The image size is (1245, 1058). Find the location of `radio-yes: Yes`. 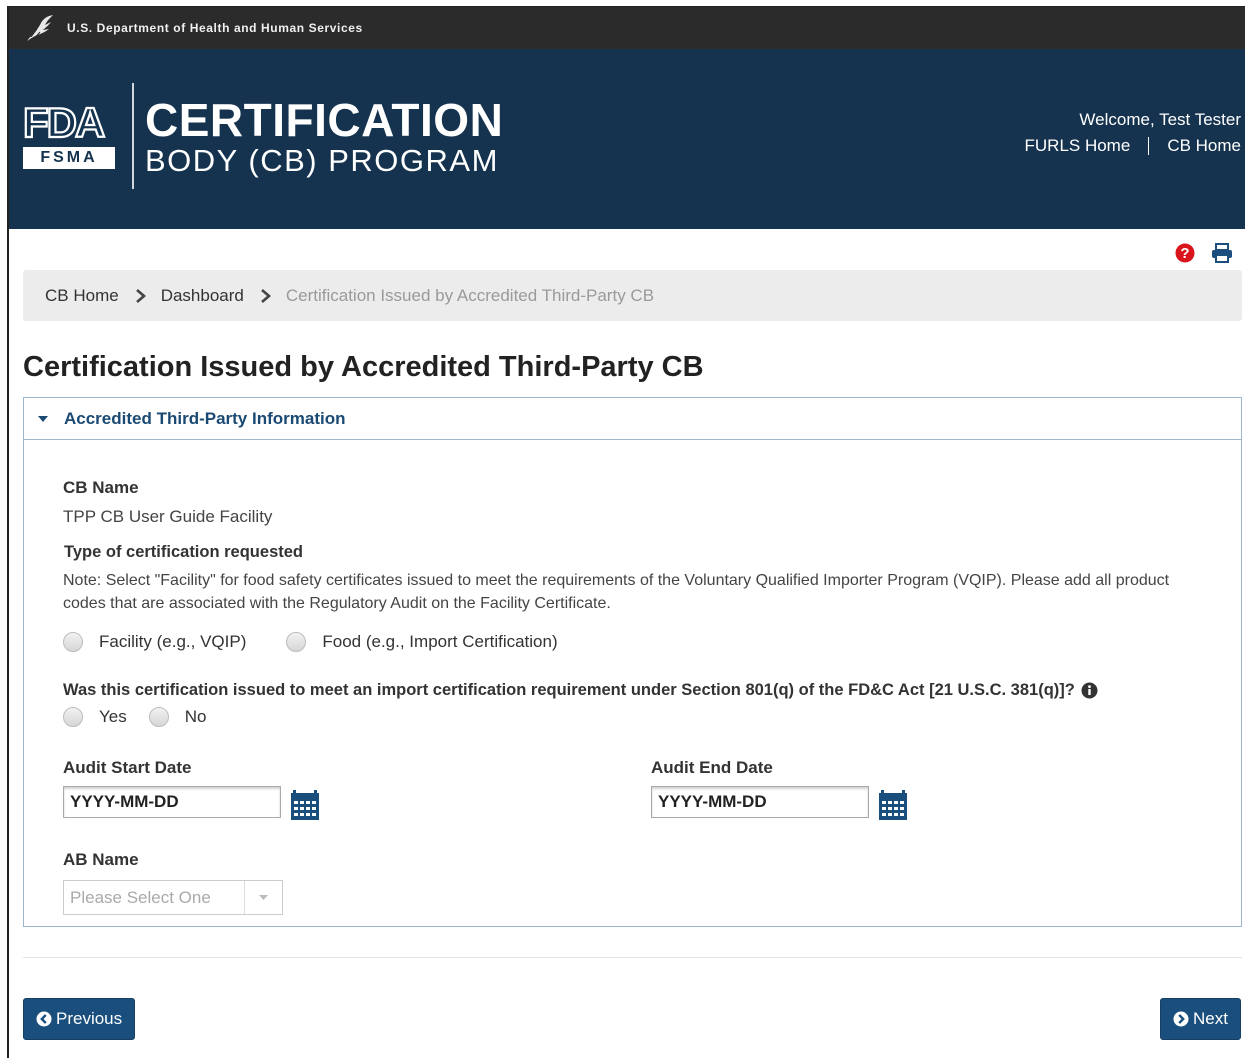

radio-yes: Yes is located at coordinates (95, 717).